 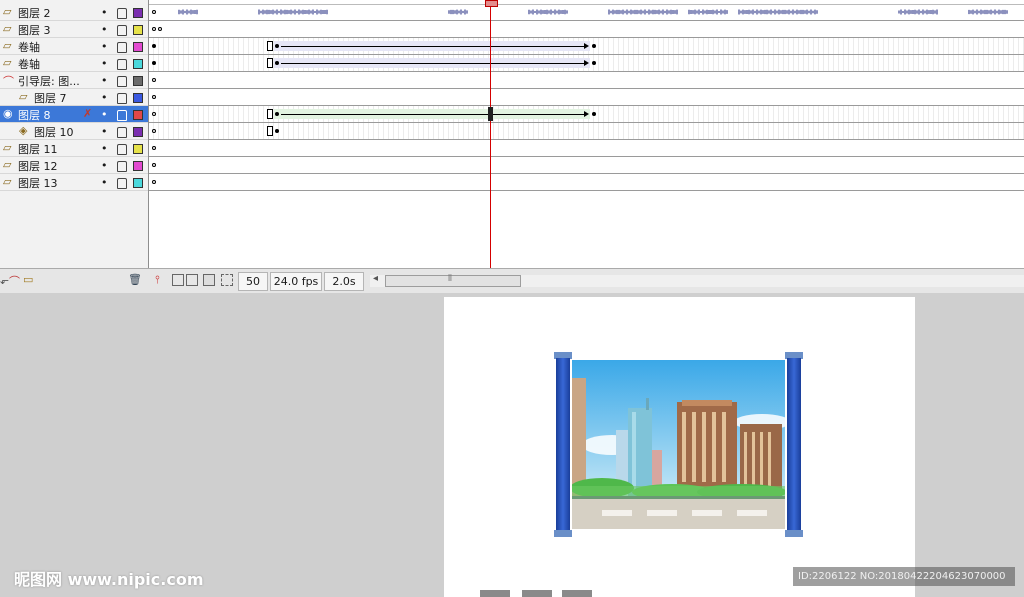 What do you see at coordinates (794, 444) in the screenshot?
I see `scroll-rod-right` at bounding box center [794, 444].